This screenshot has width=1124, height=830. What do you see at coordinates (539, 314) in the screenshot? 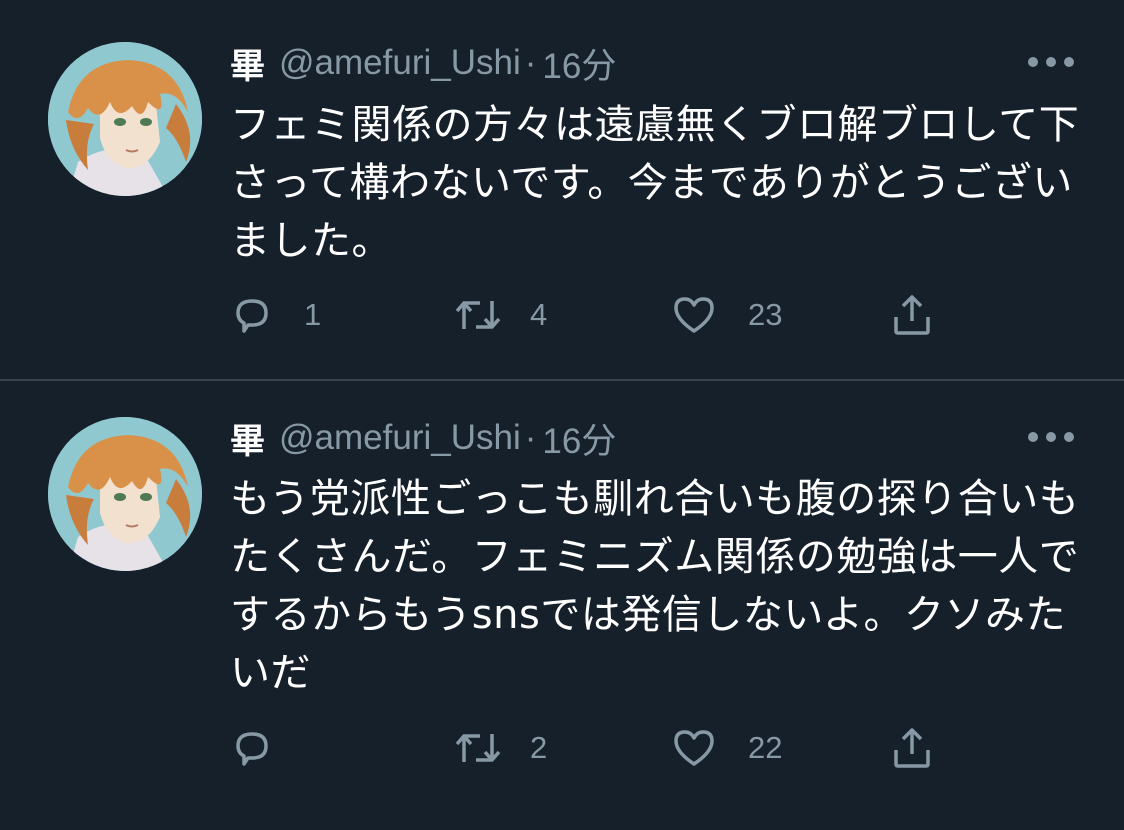
I see `retweet-count: 4` at bounding box center [539, 314].